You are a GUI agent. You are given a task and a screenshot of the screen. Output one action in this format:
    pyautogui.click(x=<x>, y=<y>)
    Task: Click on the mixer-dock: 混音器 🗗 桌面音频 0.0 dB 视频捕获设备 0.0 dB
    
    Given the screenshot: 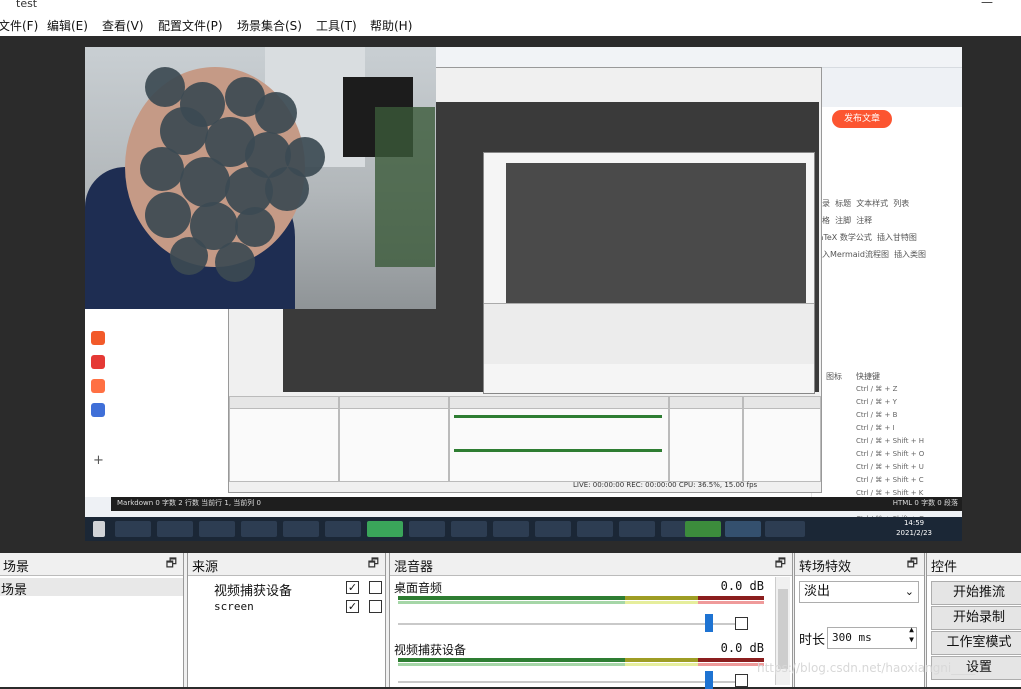 What is the action you would take?
    pyautogui.click(x=591, y=621)
    